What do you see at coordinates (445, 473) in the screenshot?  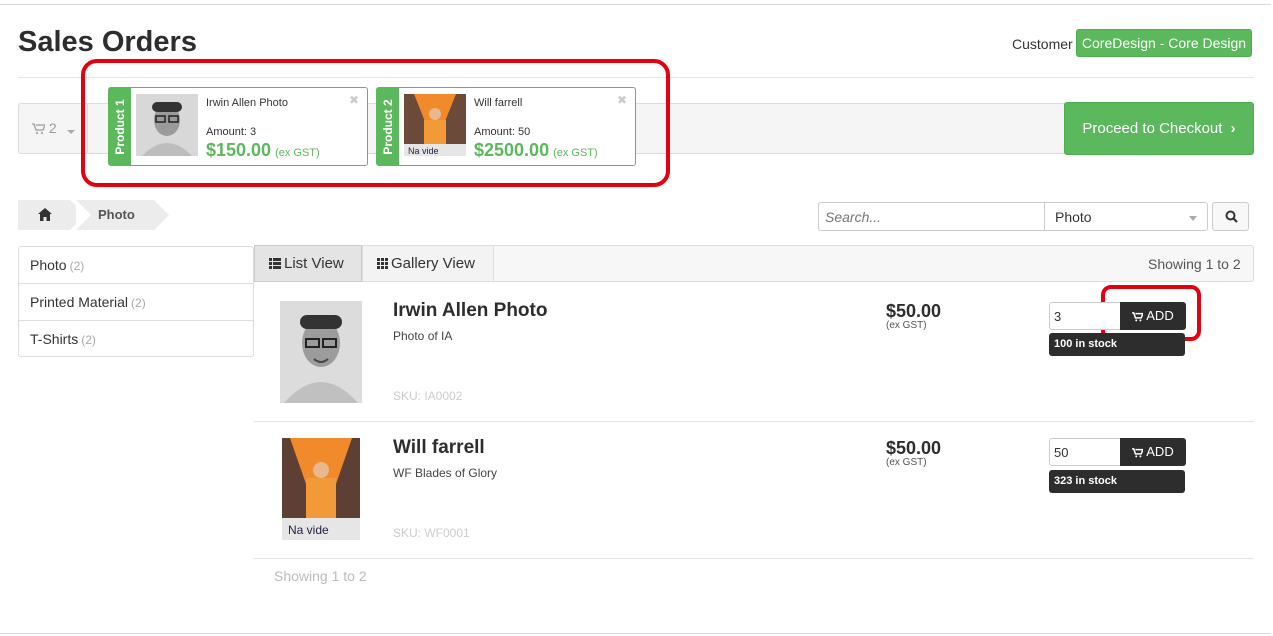 I see `product-description: WF Blades of Glory` at bounding box center [445, 473].